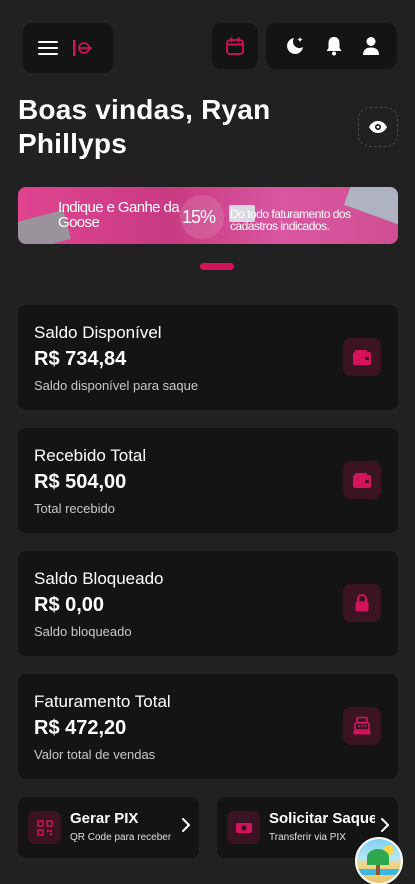  I want to click on bell-icon, so click(334, 46).